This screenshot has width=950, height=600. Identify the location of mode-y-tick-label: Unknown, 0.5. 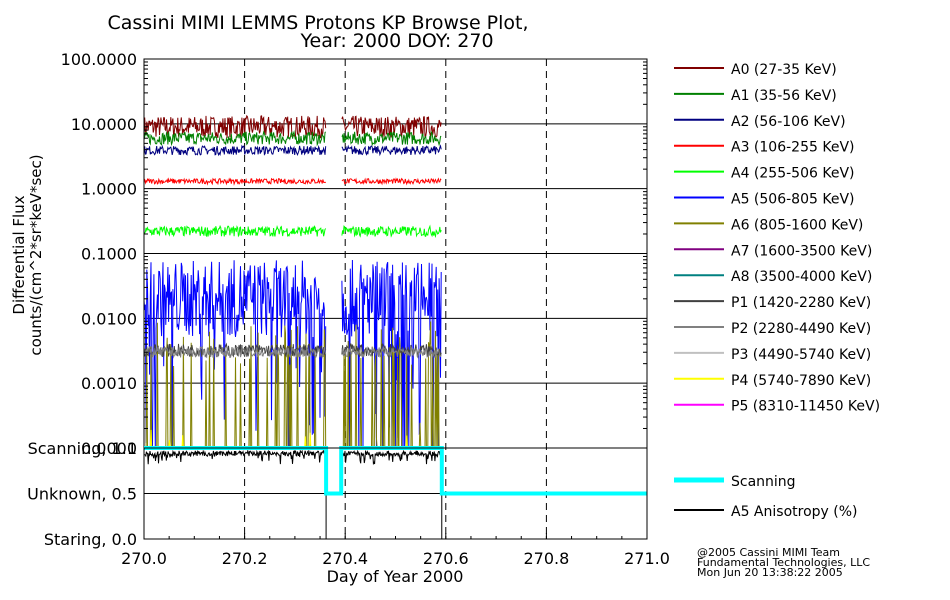
(82, 494).